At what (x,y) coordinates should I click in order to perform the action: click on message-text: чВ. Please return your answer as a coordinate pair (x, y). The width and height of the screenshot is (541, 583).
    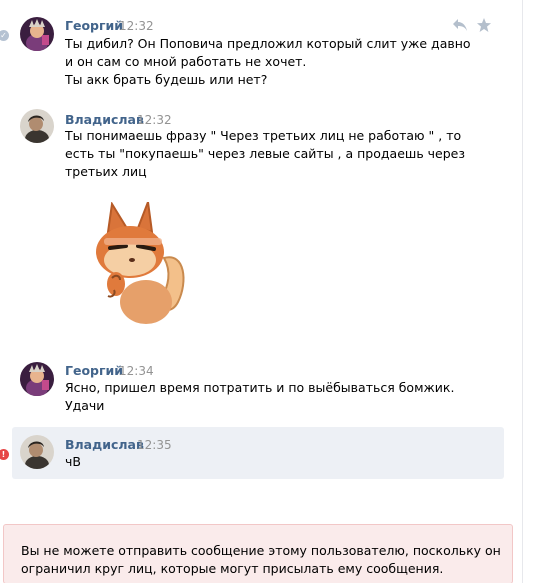
    Looking at the image, I should click on (73, 462).